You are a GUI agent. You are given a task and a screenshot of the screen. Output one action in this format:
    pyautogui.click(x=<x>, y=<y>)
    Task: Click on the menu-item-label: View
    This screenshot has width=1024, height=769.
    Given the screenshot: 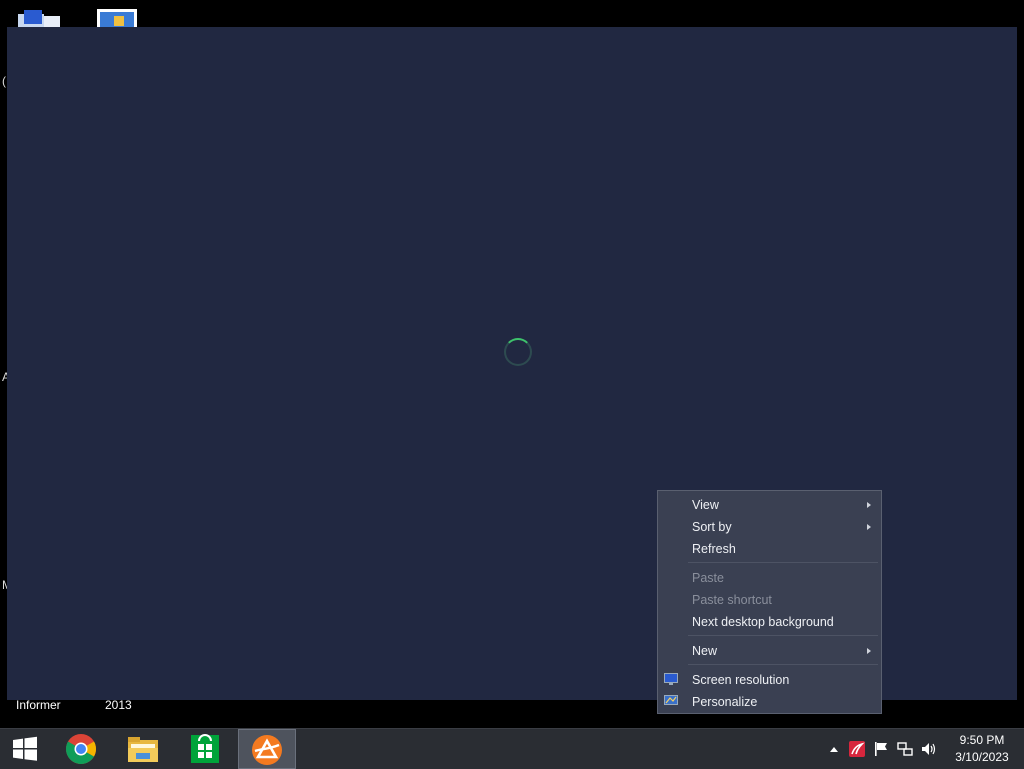 What is the action you would take?
    pyautogui.click(x=705, y=505)
    